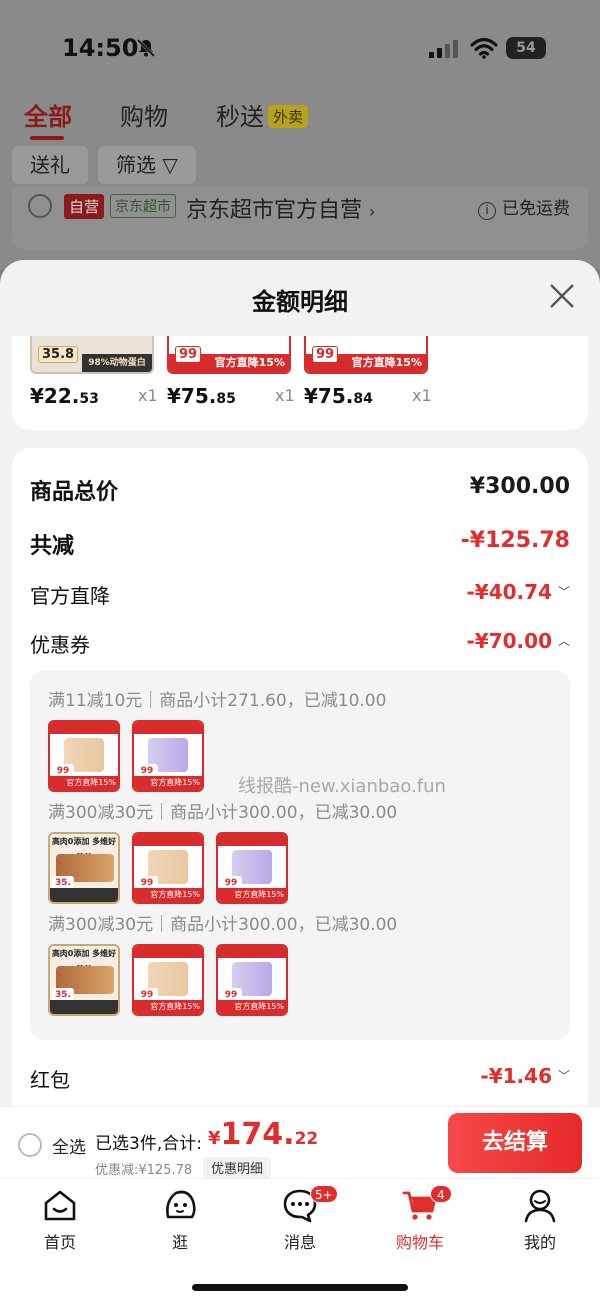  Describe the element at coordinates (179, 1242) in the screenshot. I see `nav-browse-label: 逛` at that location.